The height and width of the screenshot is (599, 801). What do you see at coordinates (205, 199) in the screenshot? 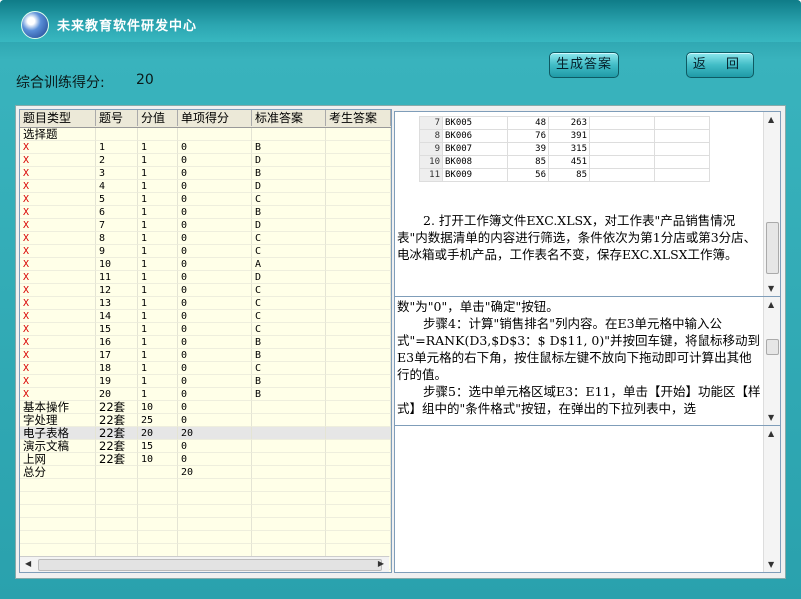
I see `table-row: X510C` at bounding box center [205, 199].